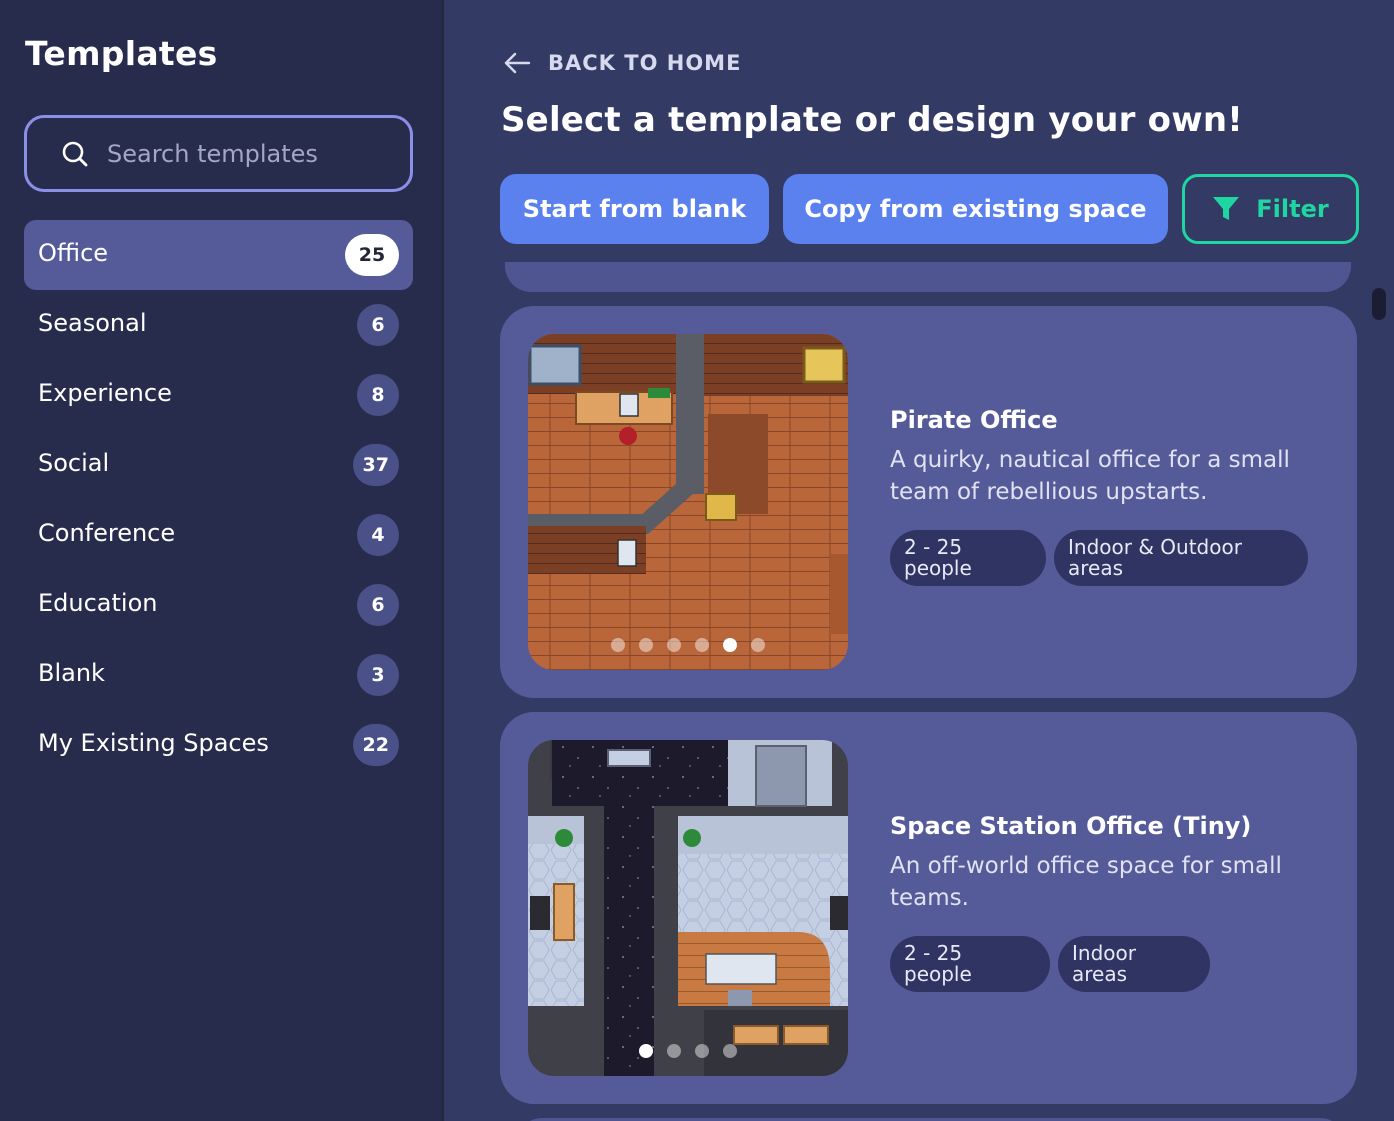  Describe the element at coordinates (928, 277) in the screenshot. I see `template-card-partial` at that location.